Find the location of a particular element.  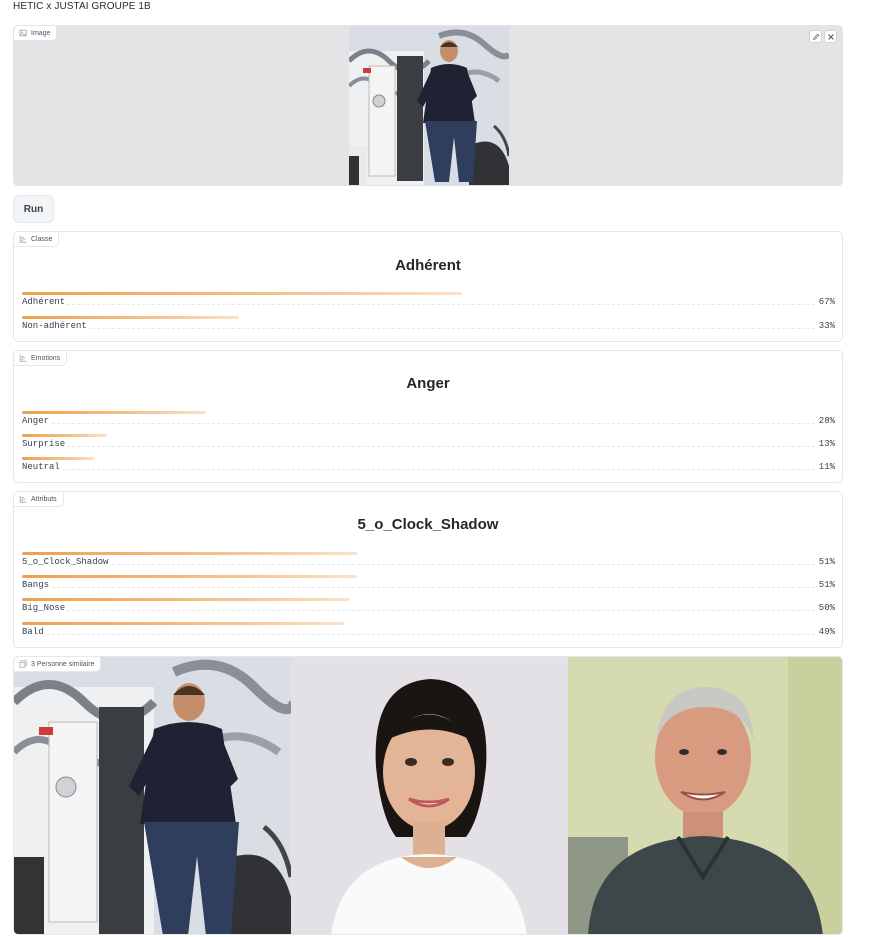

edit-image-button is located at coordinates (815, 36).